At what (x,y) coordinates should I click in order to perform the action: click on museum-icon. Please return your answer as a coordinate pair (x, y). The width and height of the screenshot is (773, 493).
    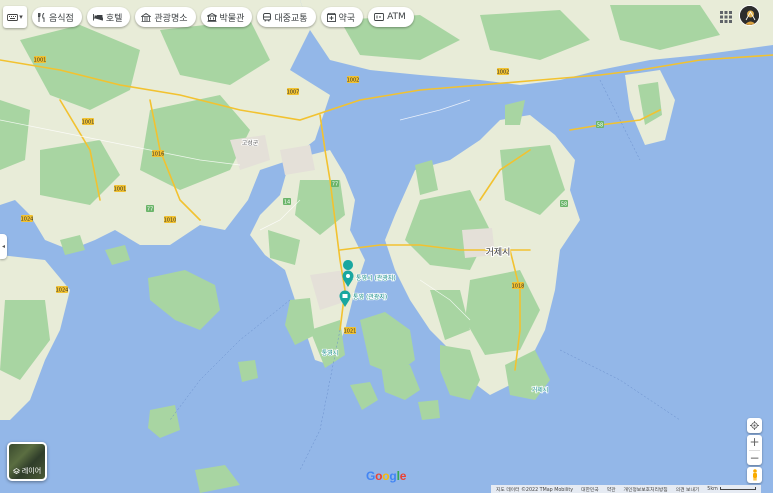
    Looking at the image, I should click on (211, 17).